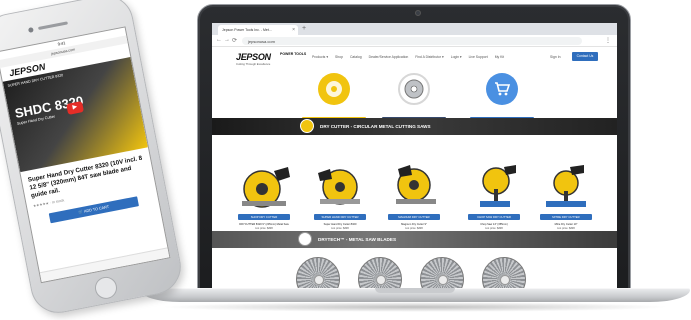  I want to click on close-icon: ×, so click(293, 30).